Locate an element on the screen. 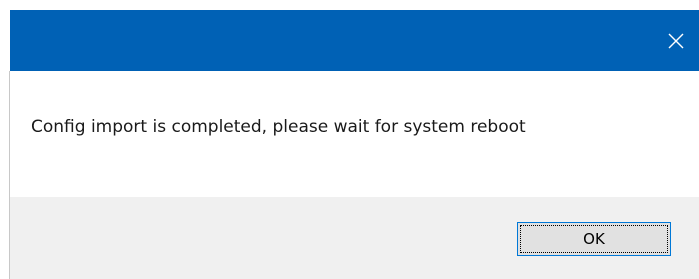 Image resolution: width=699 pixels, height=279 pixels. ok-button: OK is located at coordinates (594, 239).